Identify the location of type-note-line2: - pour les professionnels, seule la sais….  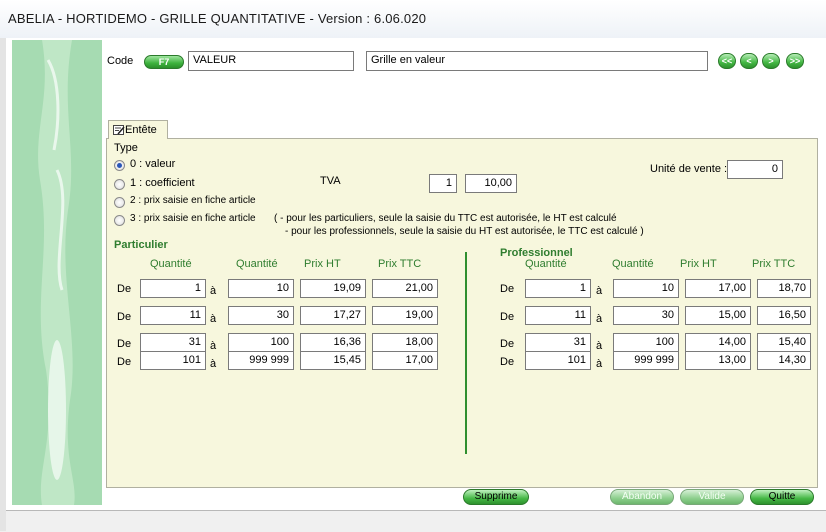
(464, 231).